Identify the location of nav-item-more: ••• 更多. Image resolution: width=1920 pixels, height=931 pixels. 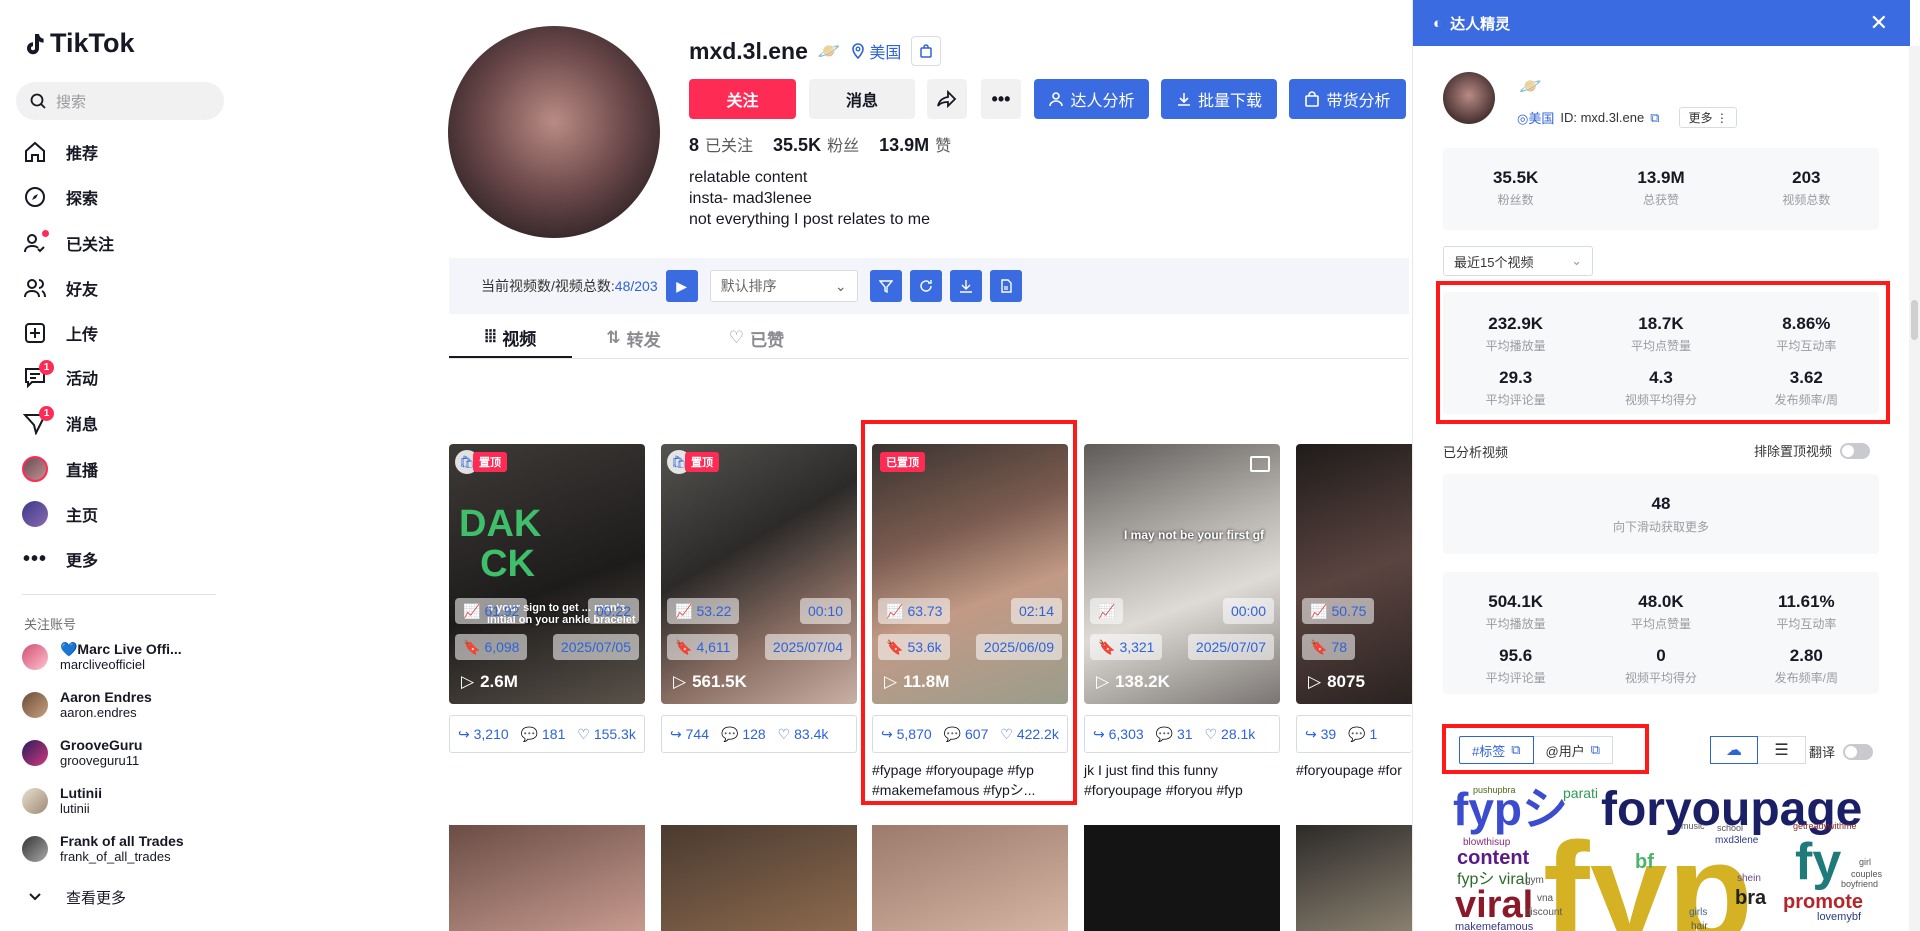
(60, 559).